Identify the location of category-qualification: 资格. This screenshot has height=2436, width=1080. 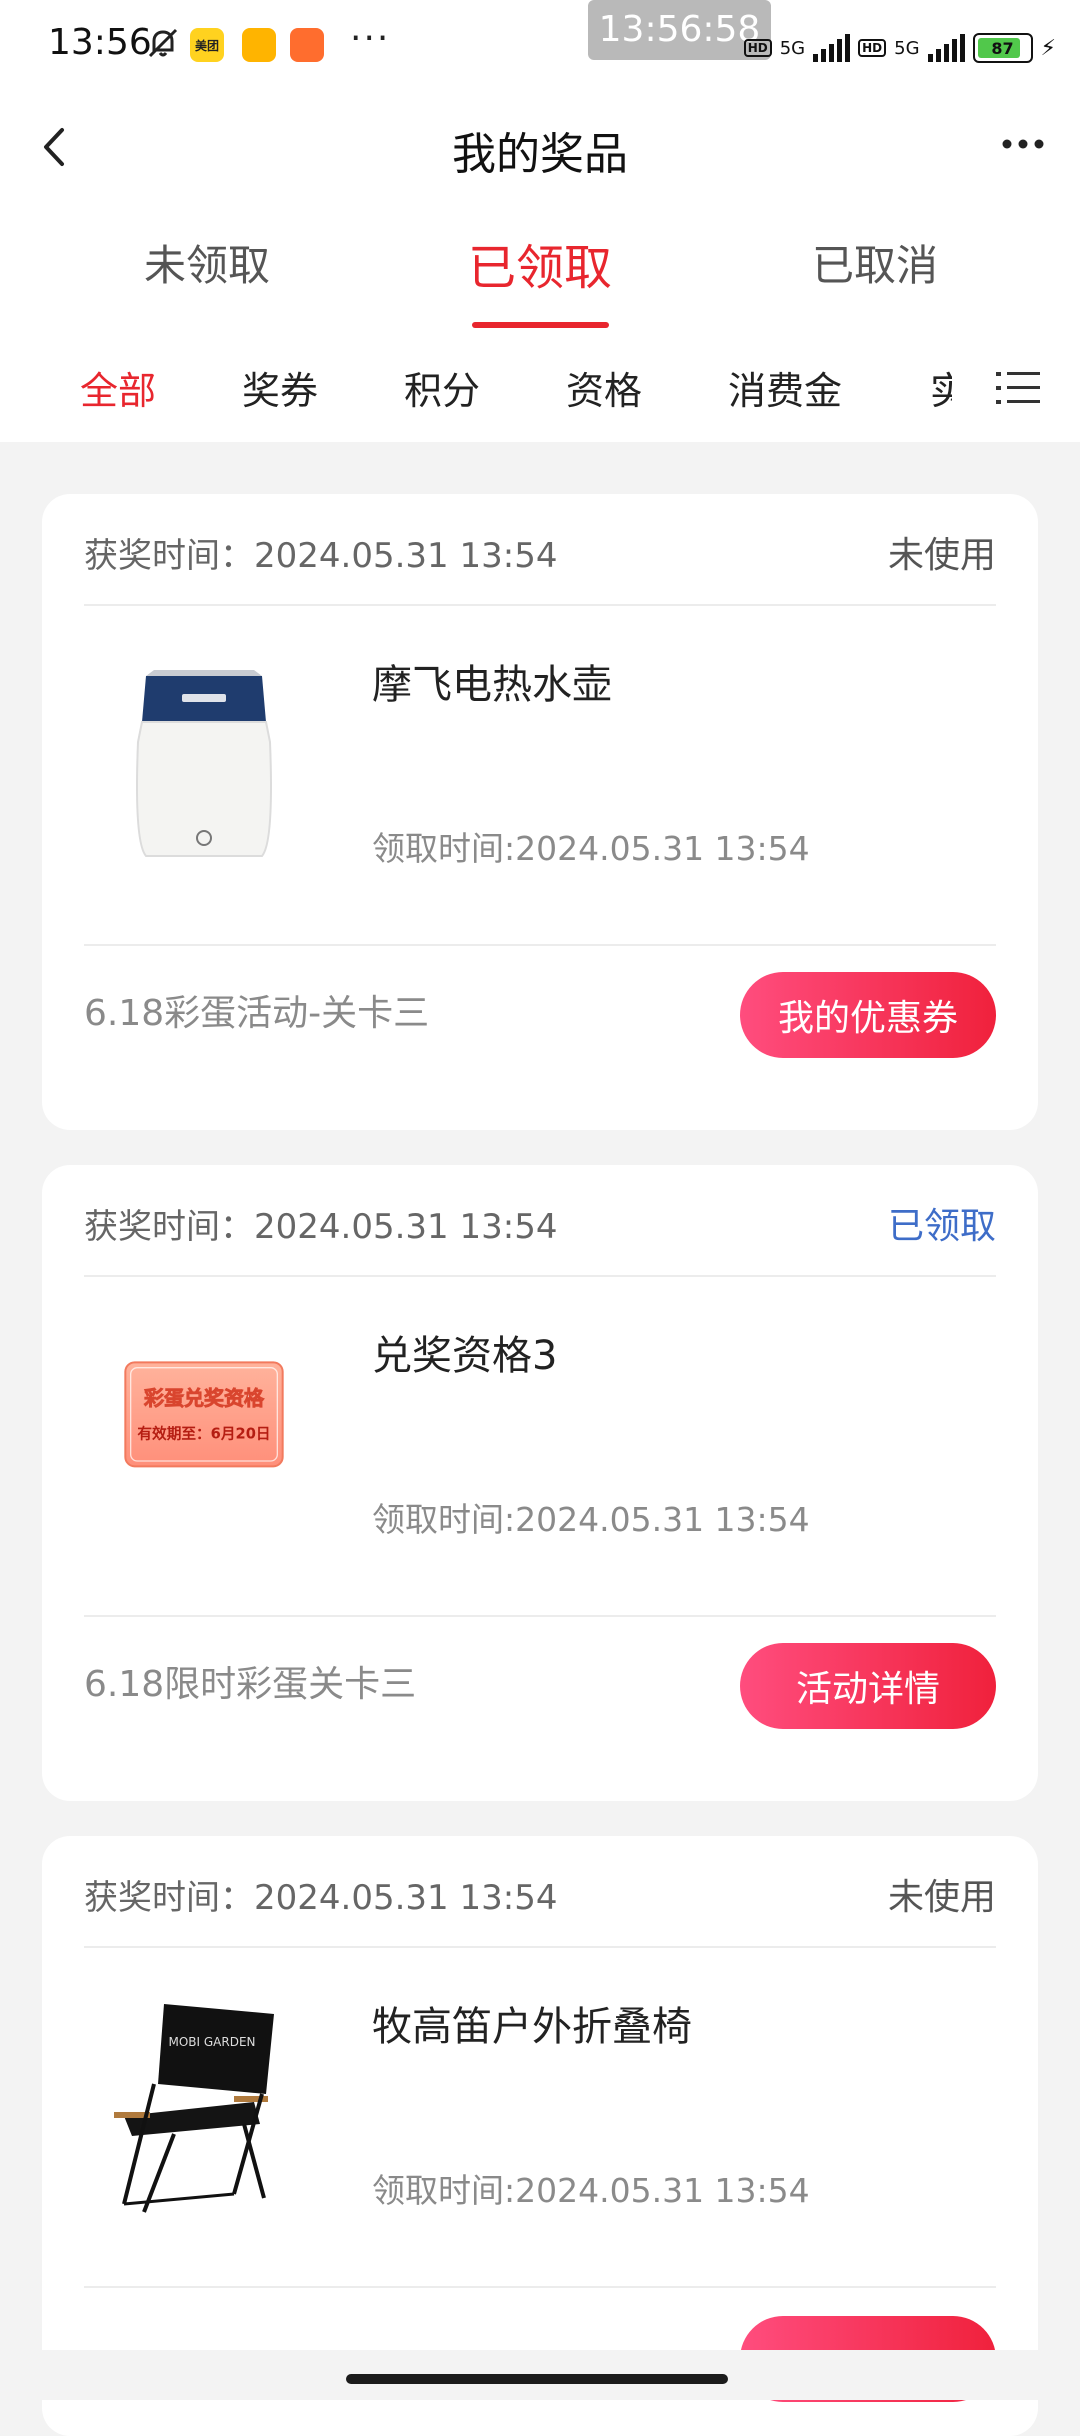
(604, 387).